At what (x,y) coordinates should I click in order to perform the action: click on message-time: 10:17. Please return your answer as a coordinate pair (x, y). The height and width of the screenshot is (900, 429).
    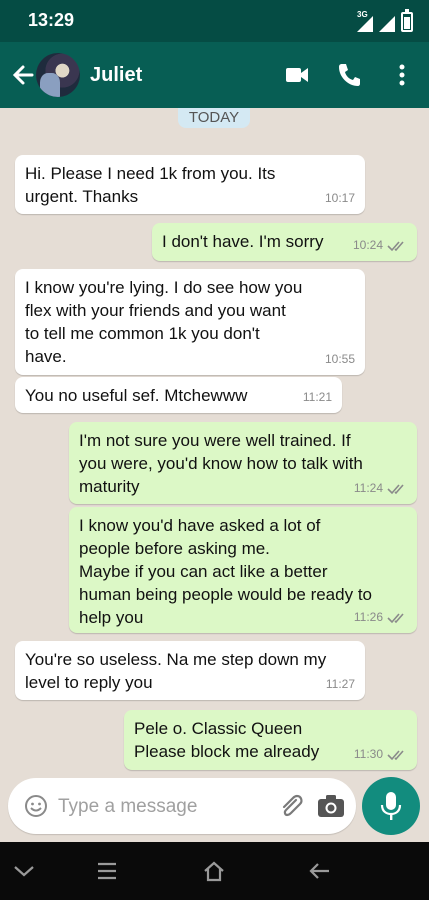
    Looking at the image, I should click on (339, 198).